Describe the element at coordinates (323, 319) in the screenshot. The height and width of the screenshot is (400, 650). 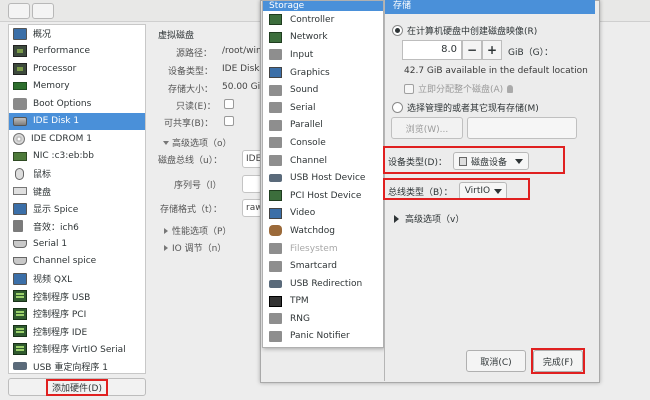
I see `device-type-item: RNG` at that location.